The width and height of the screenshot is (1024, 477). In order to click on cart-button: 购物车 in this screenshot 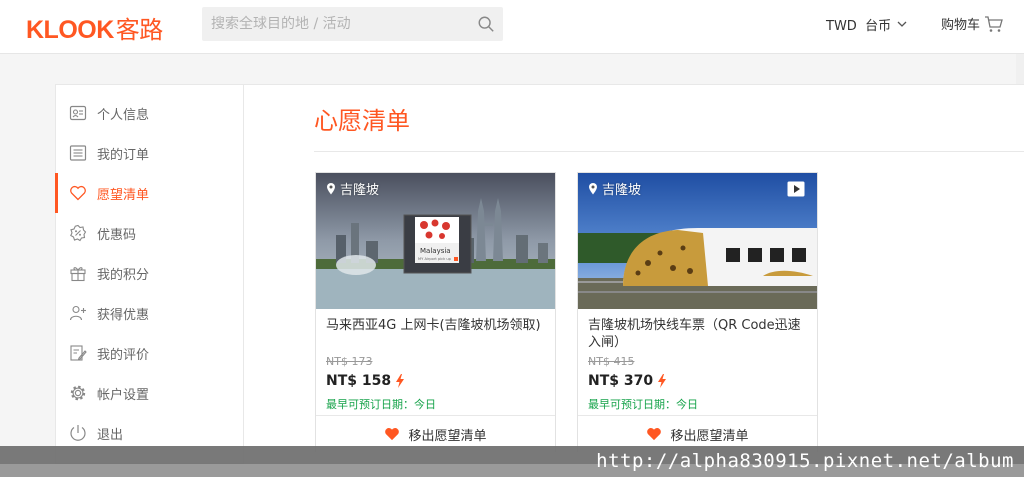, I will do `click(972, 23)`.